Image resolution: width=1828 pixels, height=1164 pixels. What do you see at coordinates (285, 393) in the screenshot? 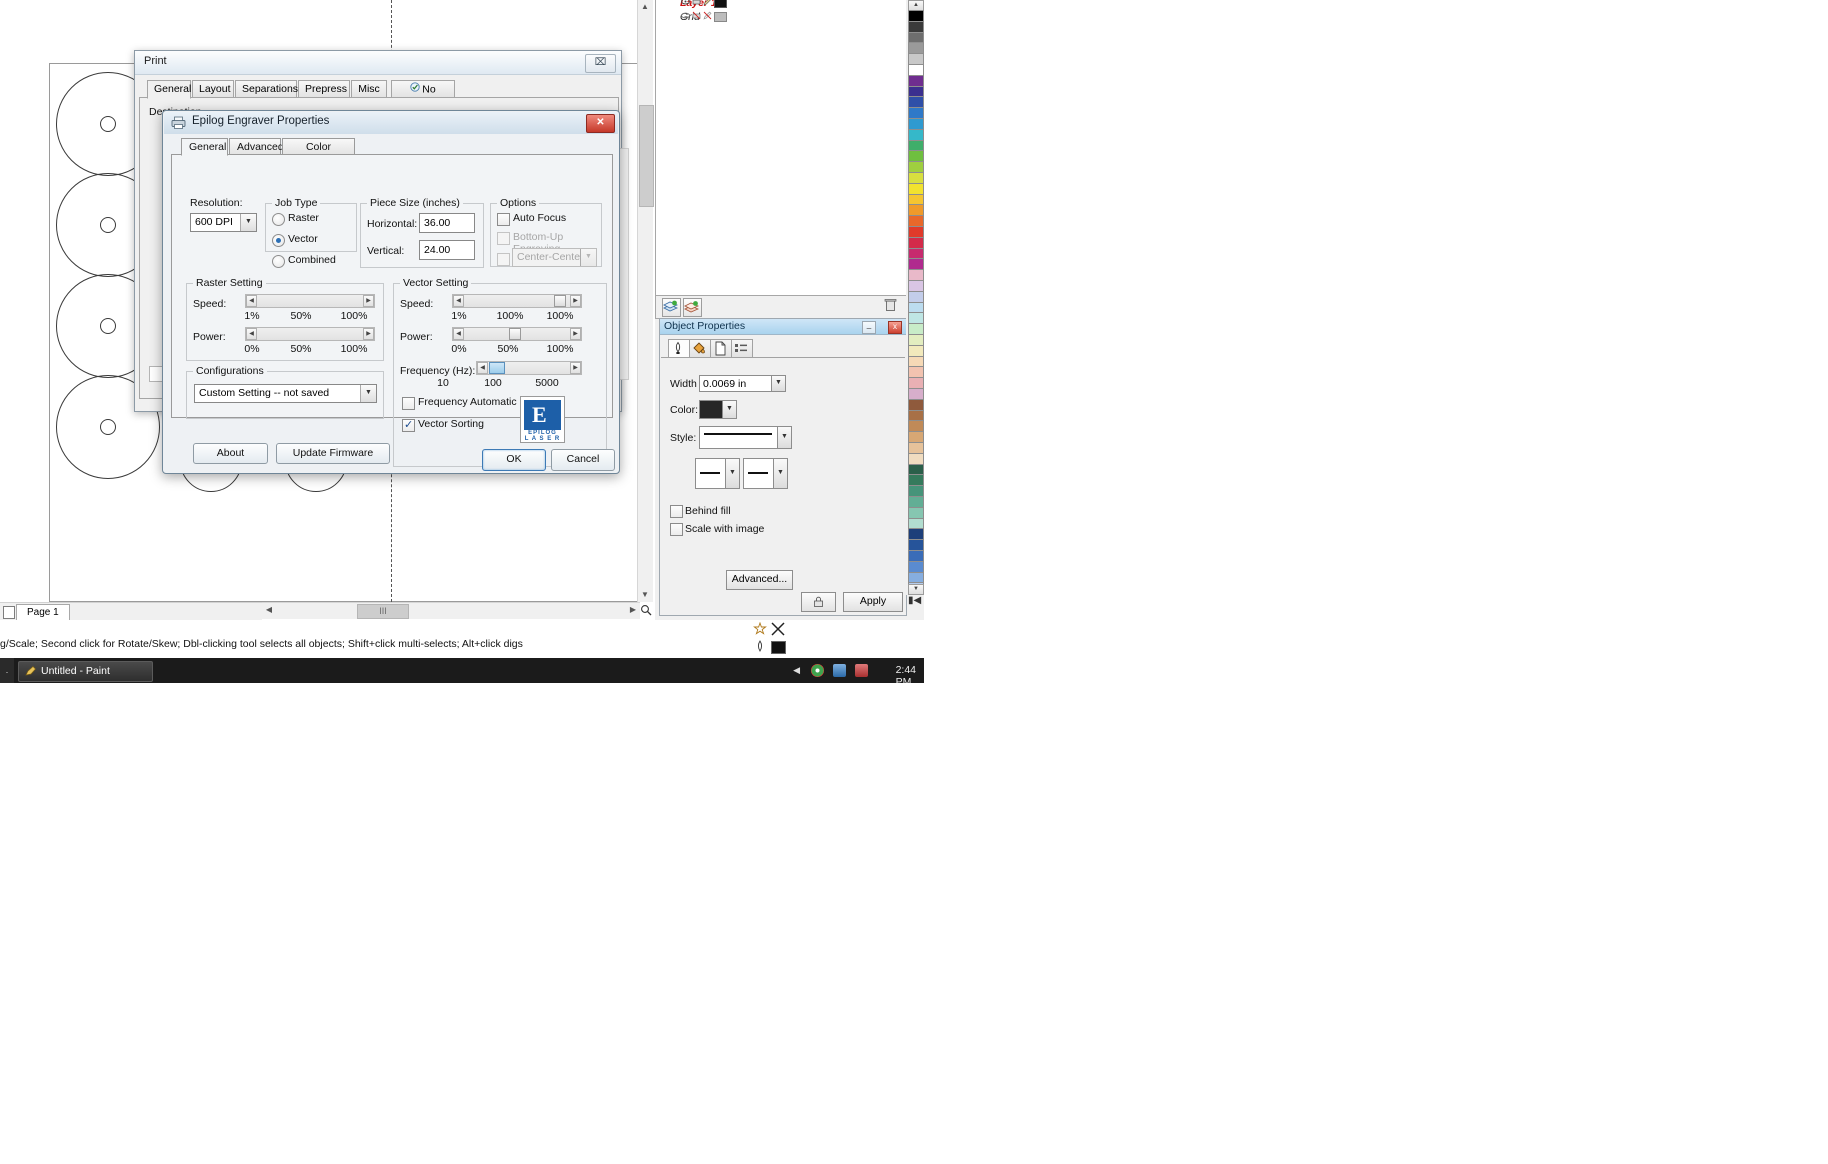
I see `configurations-combo: Custom Setting -- not saved ▼` at bounding box center [285, 393].